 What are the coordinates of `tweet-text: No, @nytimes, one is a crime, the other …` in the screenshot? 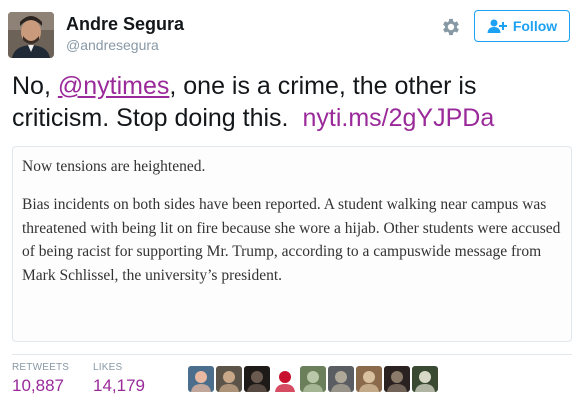 It's located at (295, 102).